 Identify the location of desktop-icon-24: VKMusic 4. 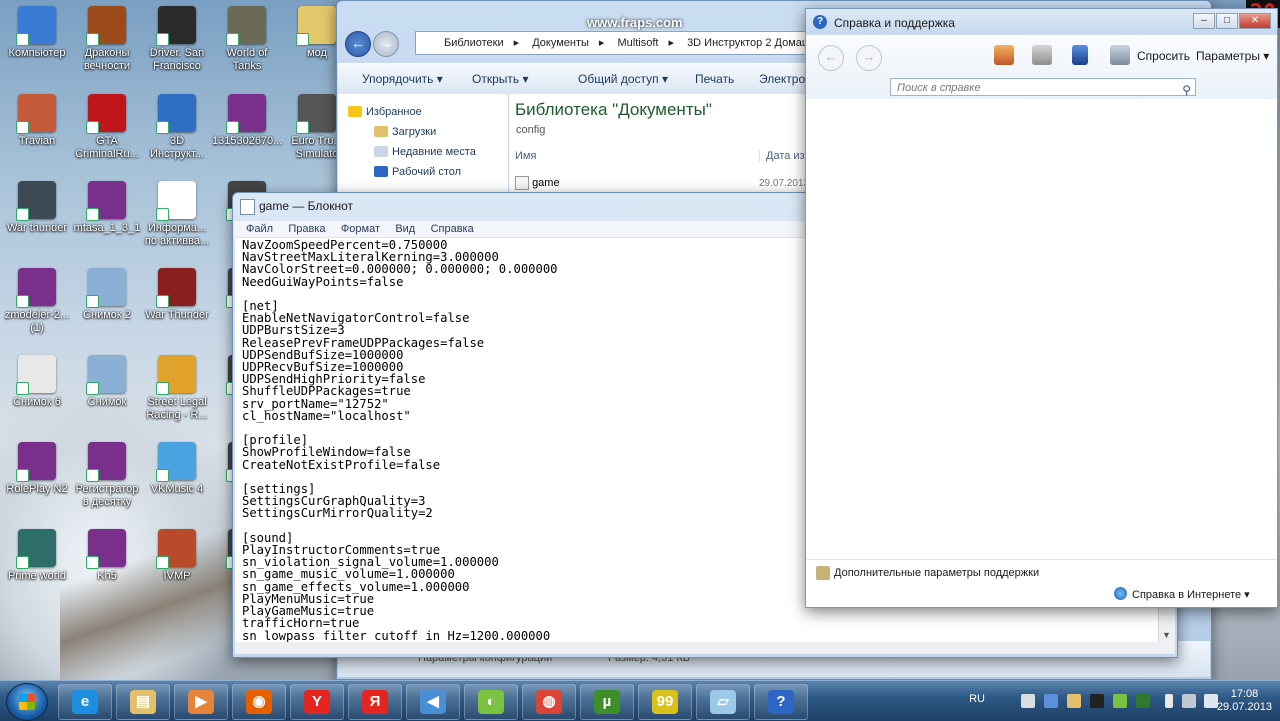
(177, 469).